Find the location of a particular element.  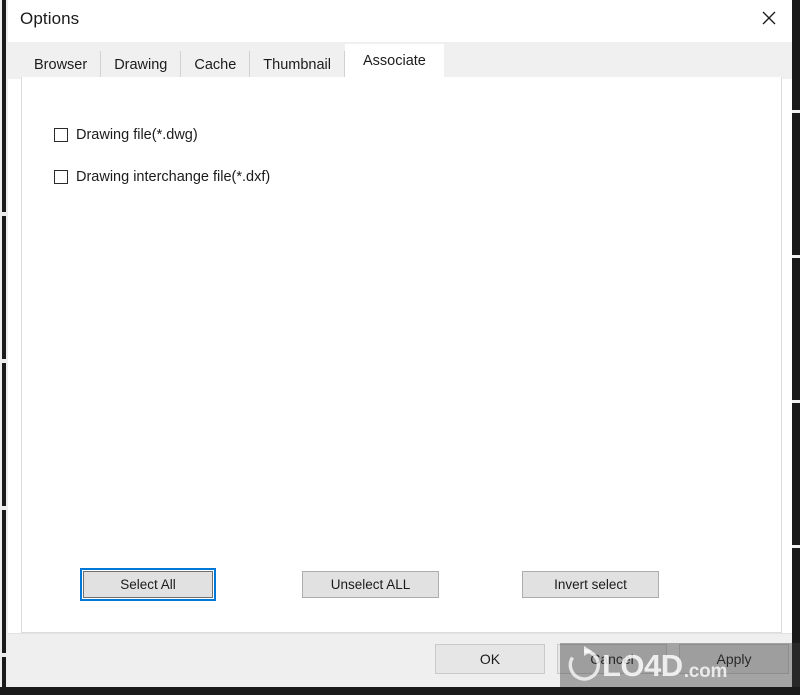

close-icon is located at coordinates (769, 18).